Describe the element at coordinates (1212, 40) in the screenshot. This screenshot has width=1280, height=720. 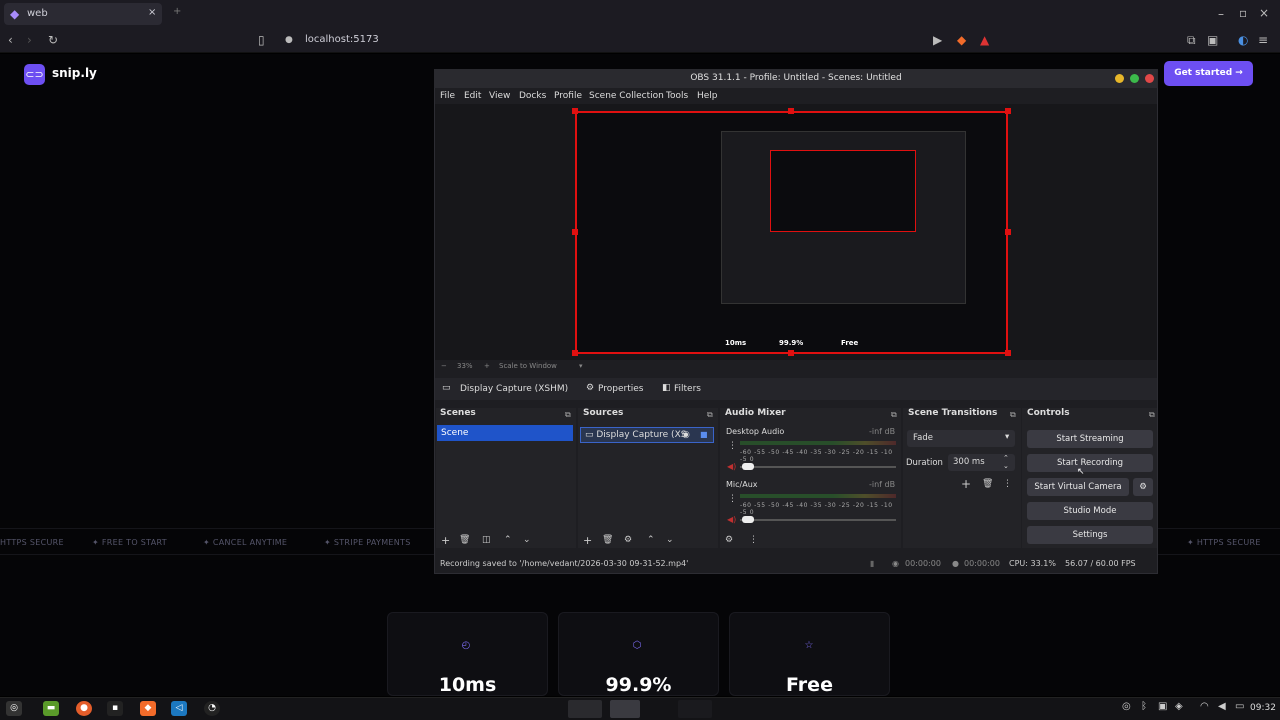
I see `wallet-icon: ▣` at that location.